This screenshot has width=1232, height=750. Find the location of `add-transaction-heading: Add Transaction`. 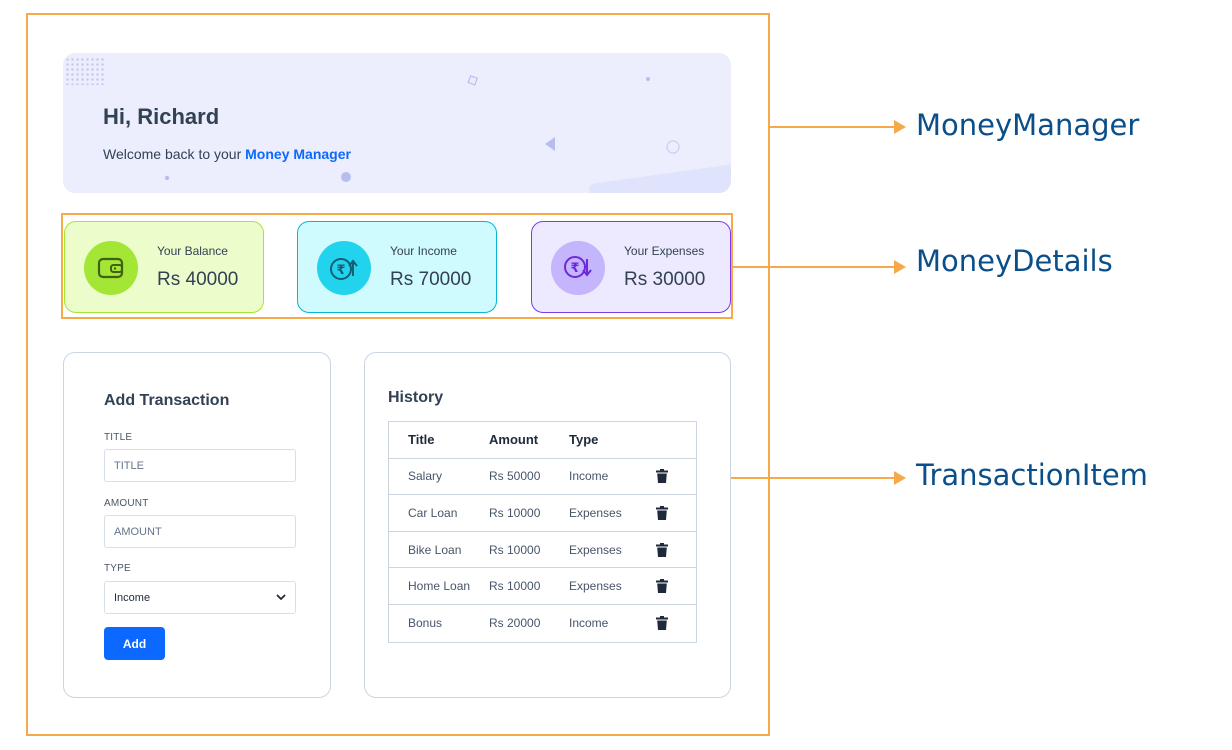

add-transaction-heading: Add Transaction is located at coordinates (167, 400).